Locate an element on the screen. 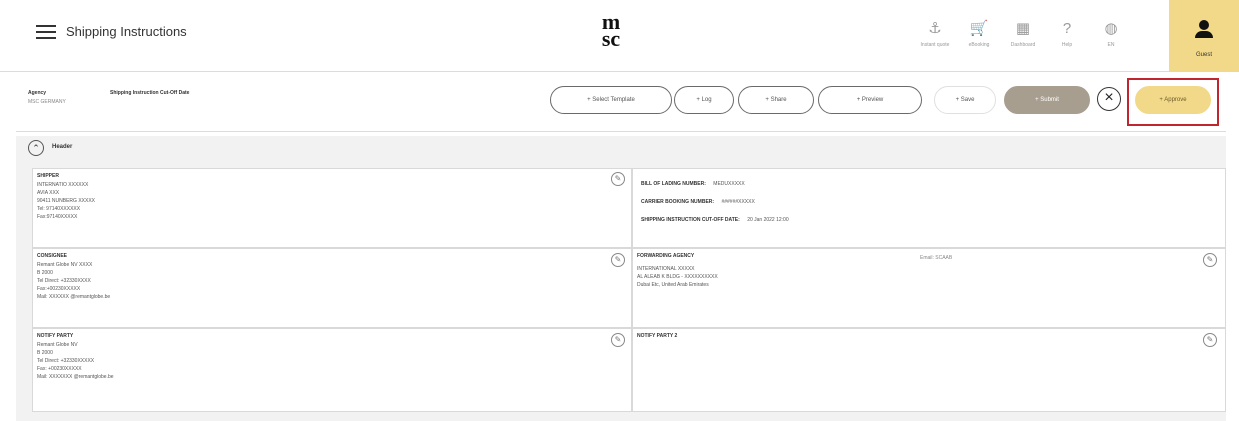 This screenshot has width=1239, height=421. booking-number-label: CARRIER BOOKING NUMBER: is located at coordinates (678, 202).